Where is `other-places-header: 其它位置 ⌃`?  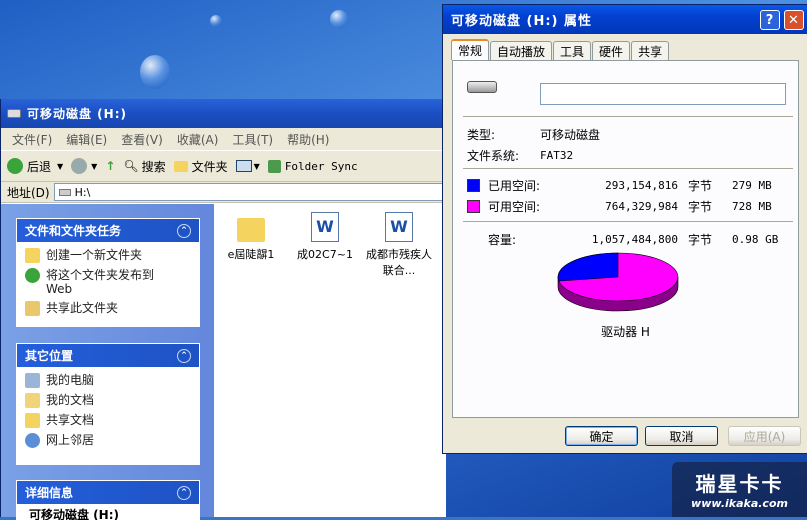
other-places-header: 其它位置 ⌃ is located at coordinates (108, 355).